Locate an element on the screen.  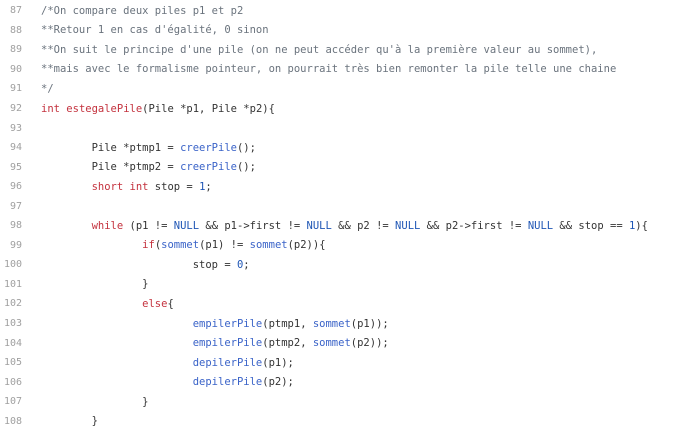
line-code: empilerPile(ptmp2, sommet(p2)); is located at coordinates (215, 343).